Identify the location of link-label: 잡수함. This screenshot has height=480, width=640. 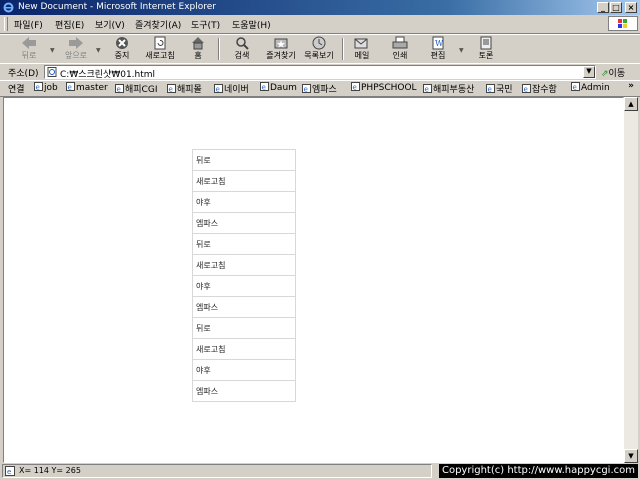
(544, 90).